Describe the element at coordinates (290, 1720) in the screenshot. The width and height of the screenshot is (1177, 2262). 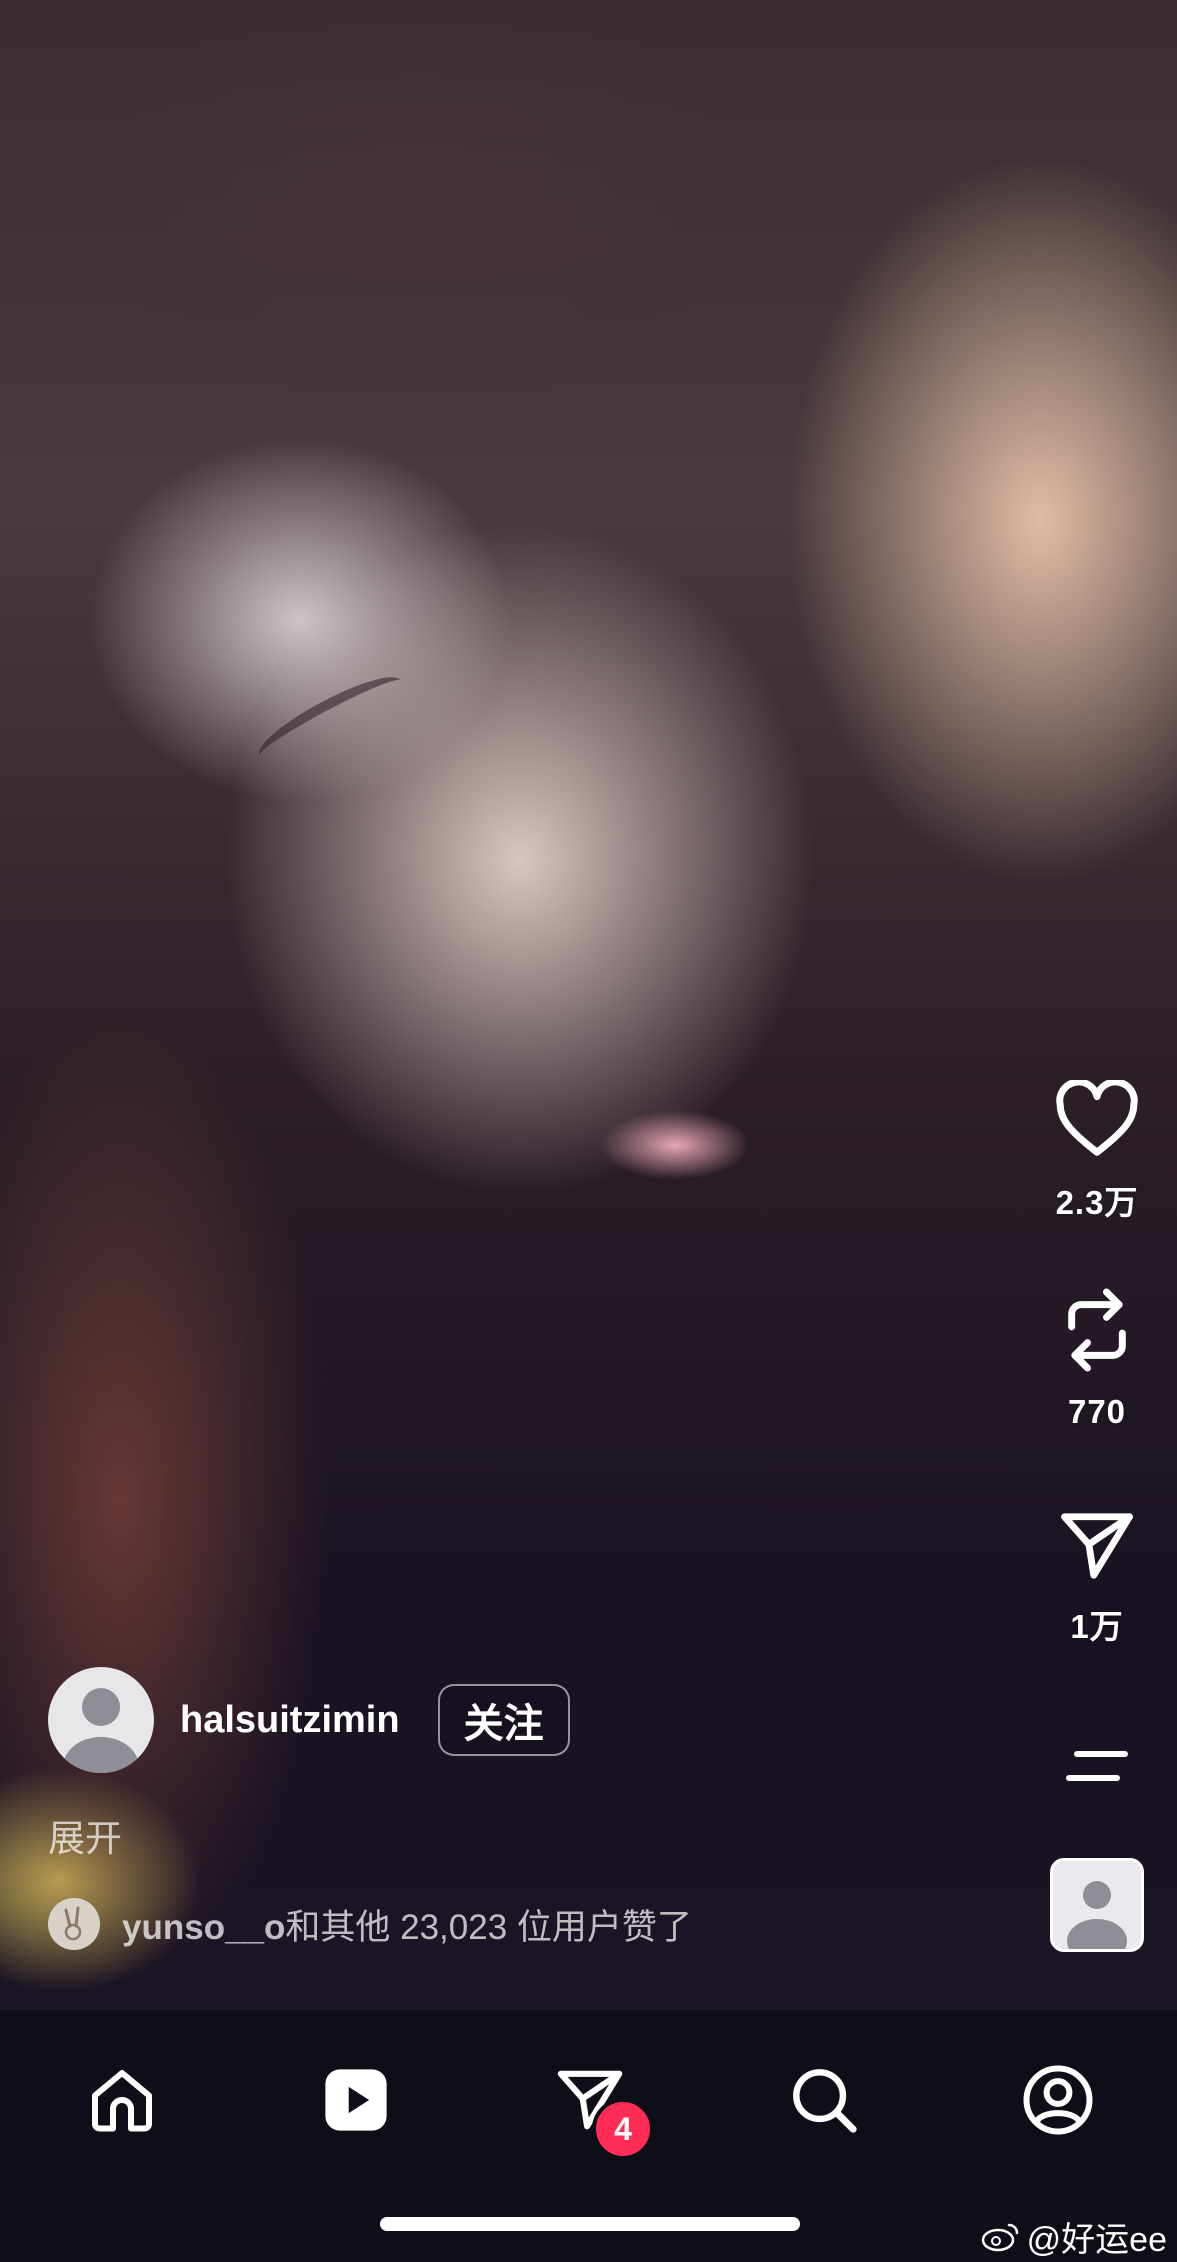
I see `username: halsuitzimin` at that location.